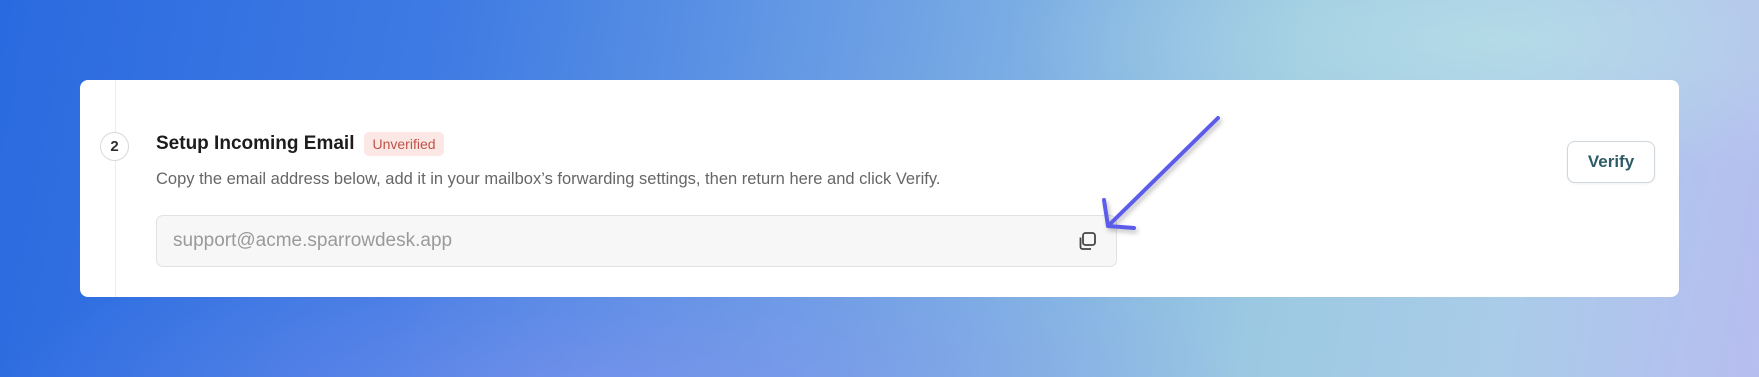  I want to click on status-badge: Unverified, so click(404, 144).